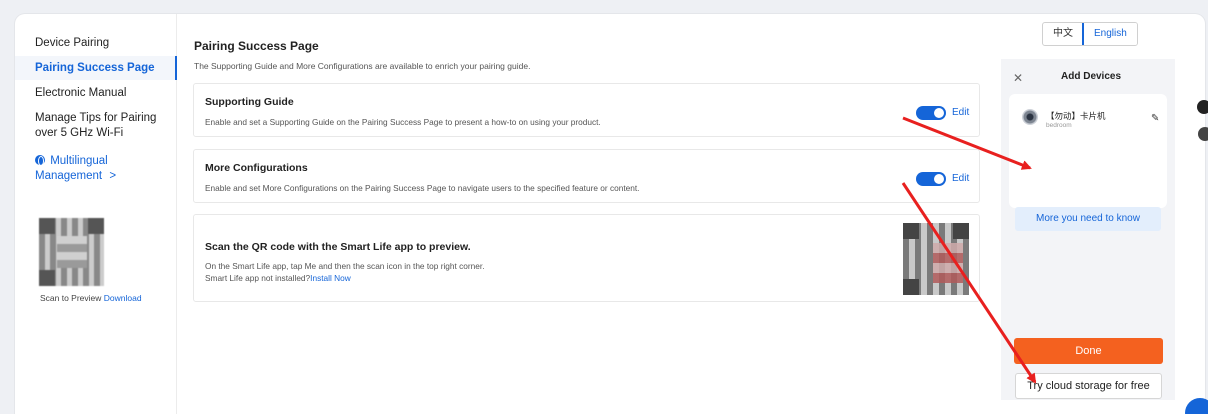 The height and width of the screenshot is (414, 1208). Describe the element at coordinates (40, 160) in the screenshot. I see `globe-icon` at that location.